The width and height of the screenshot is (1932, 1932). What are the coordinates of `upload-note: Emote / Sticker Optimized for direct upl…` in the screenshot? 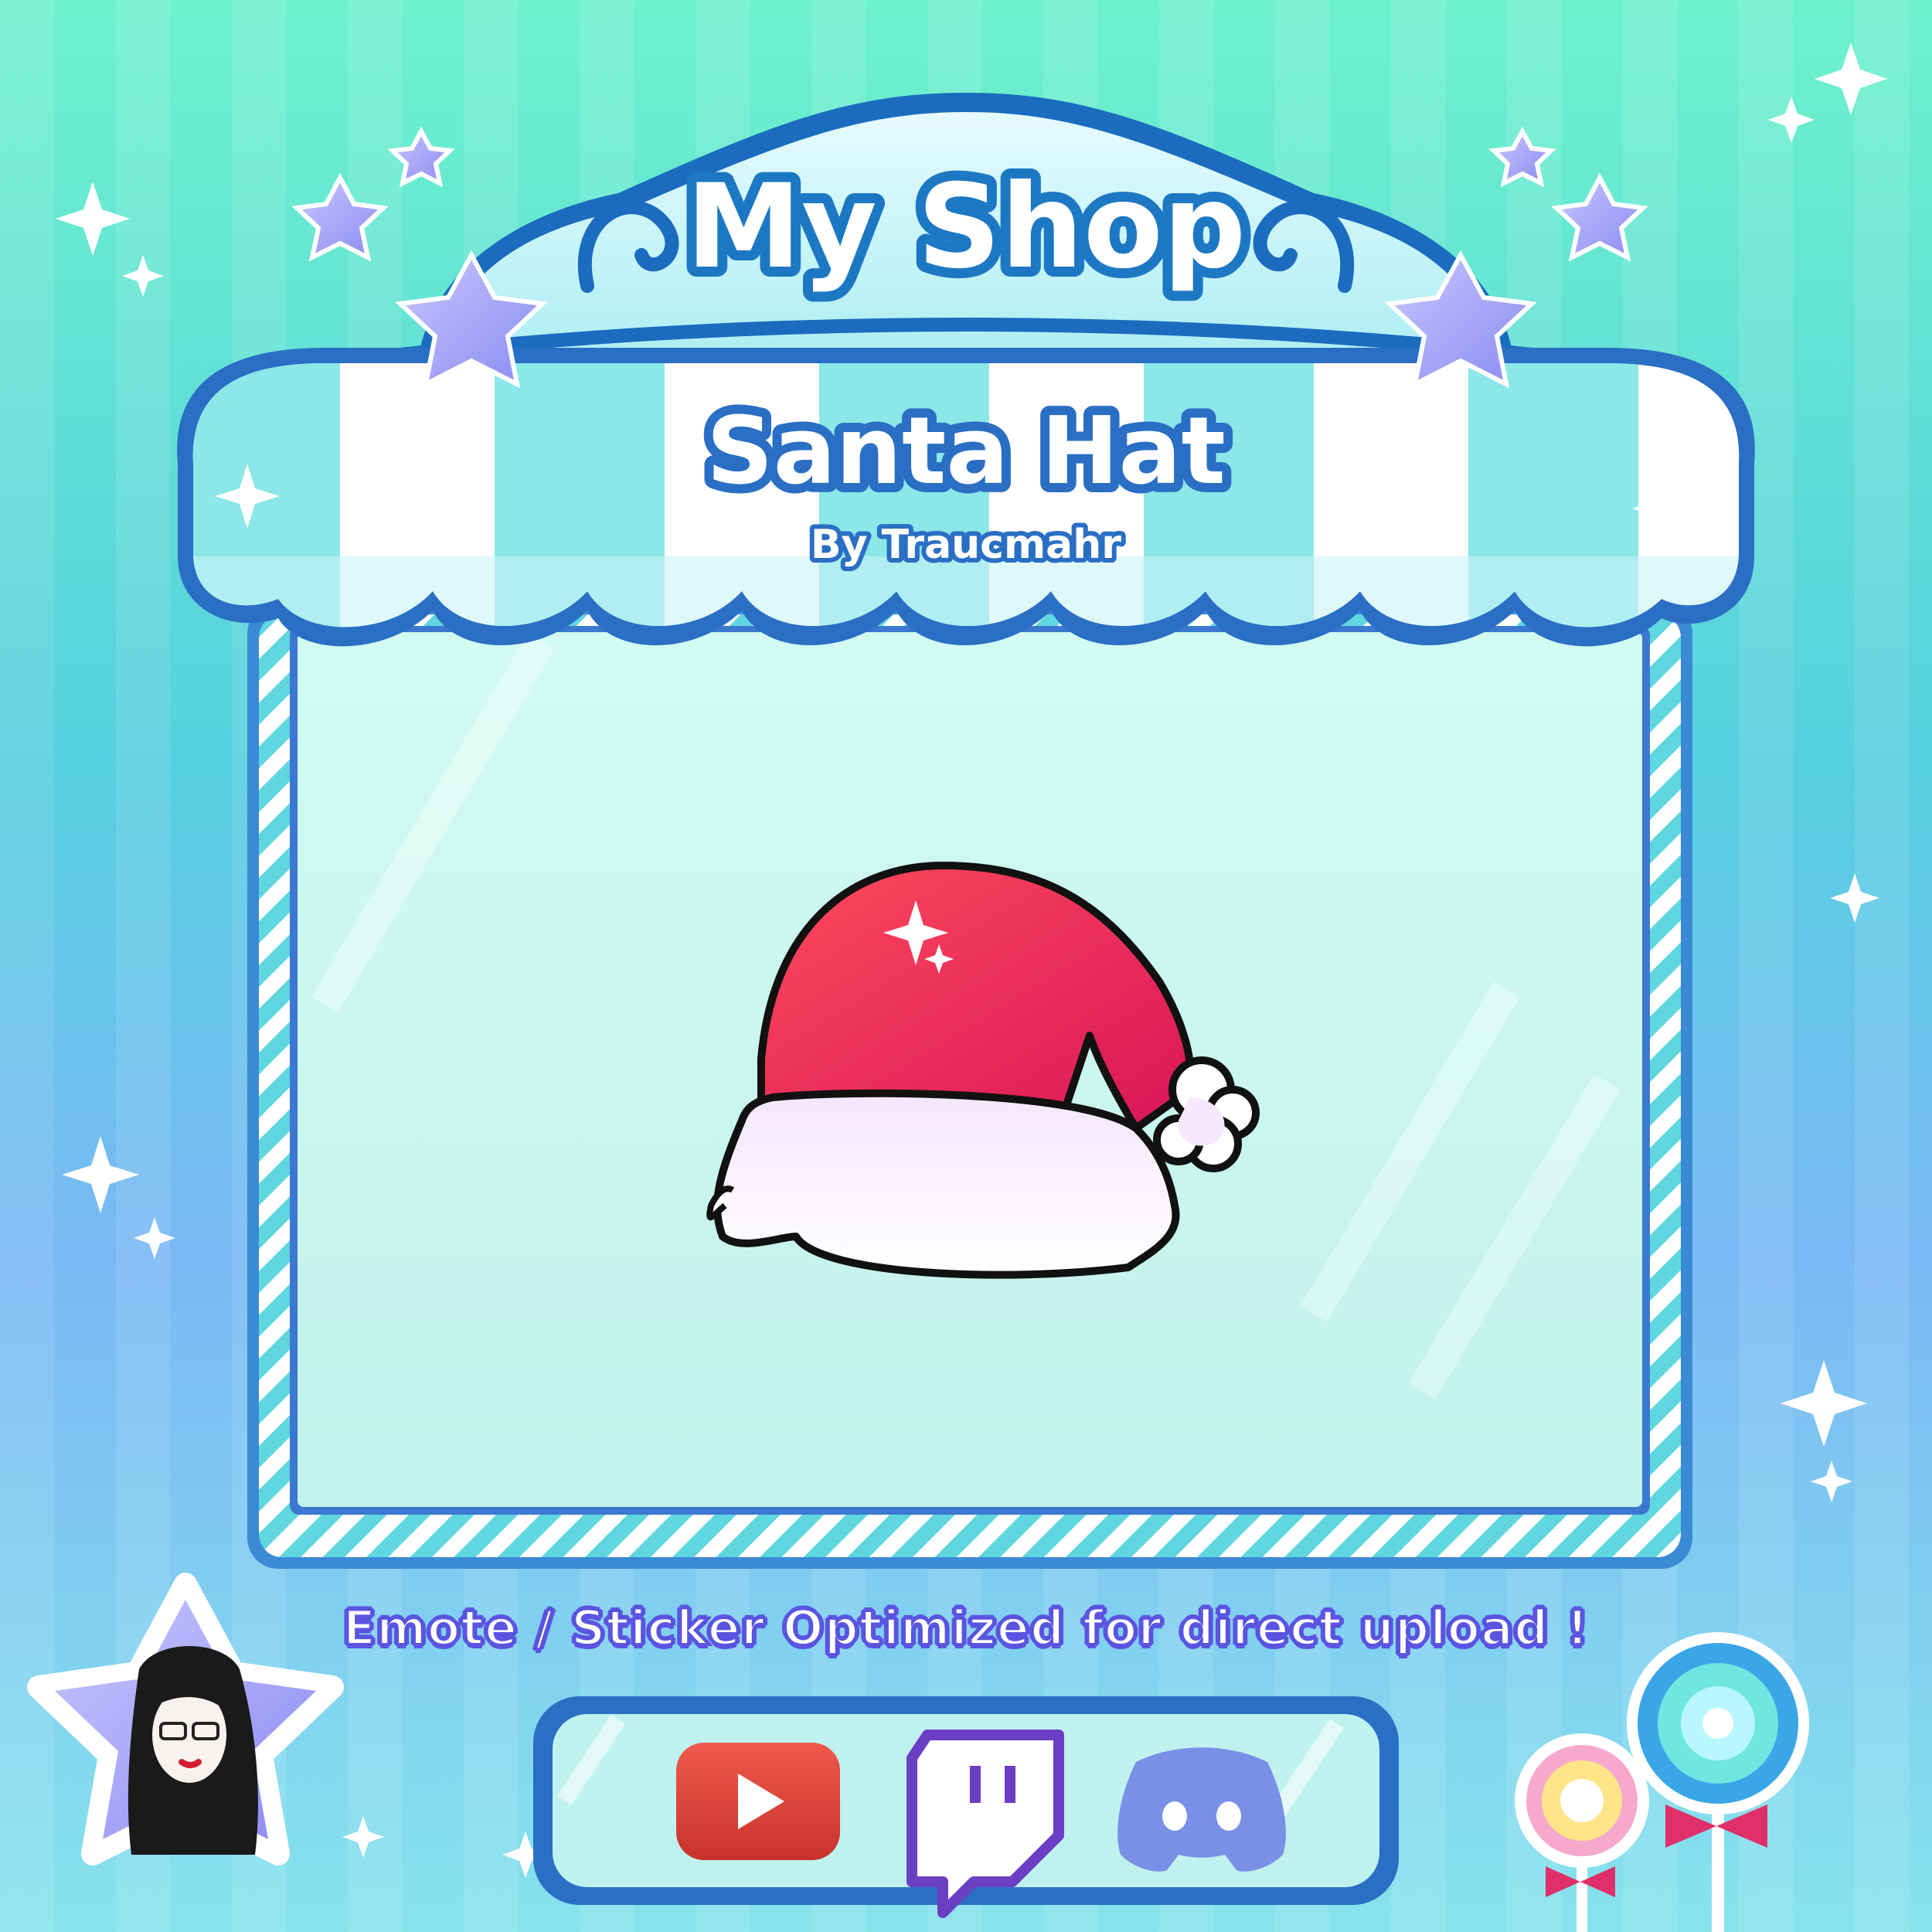 It's located at (966, 1628).